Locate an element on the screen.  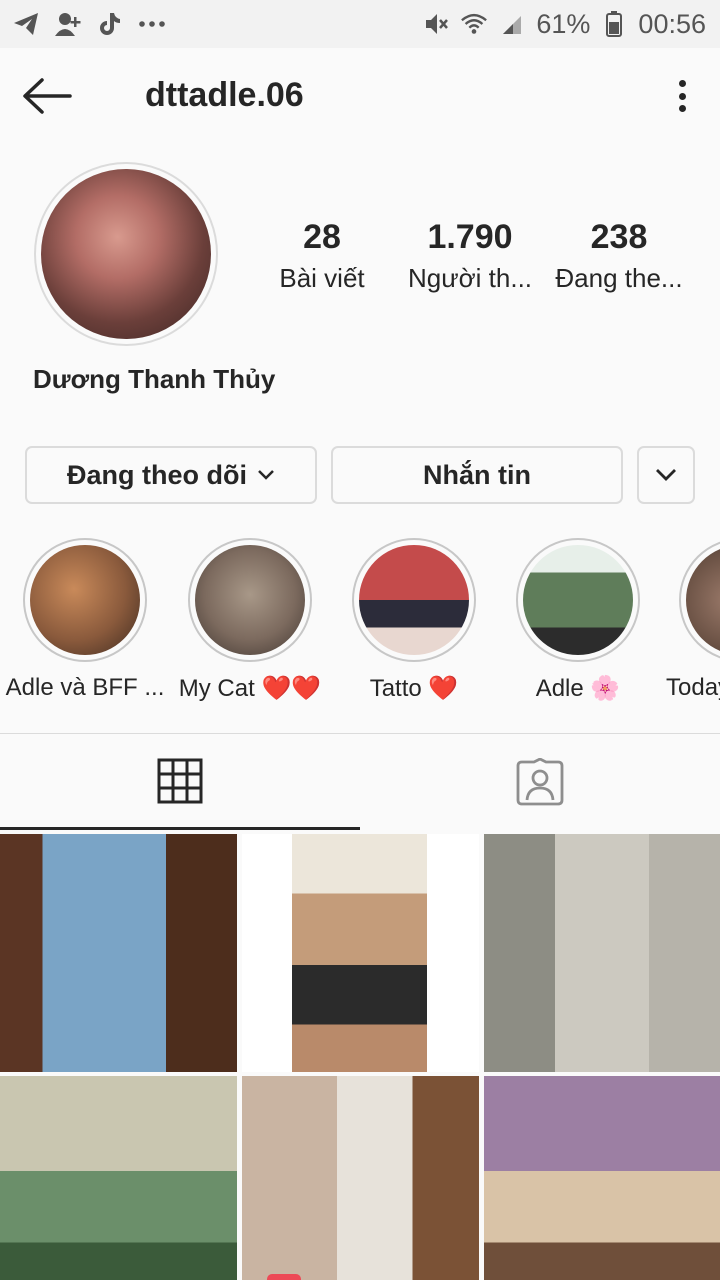
highlight-label: Tatto ❤️ is located at coordinates (414, 688).